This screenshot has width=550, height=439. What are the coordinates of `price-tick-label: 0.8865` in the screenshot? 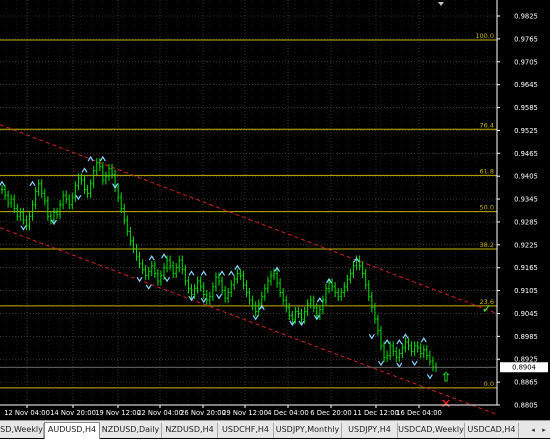 It's located at (526, 383).